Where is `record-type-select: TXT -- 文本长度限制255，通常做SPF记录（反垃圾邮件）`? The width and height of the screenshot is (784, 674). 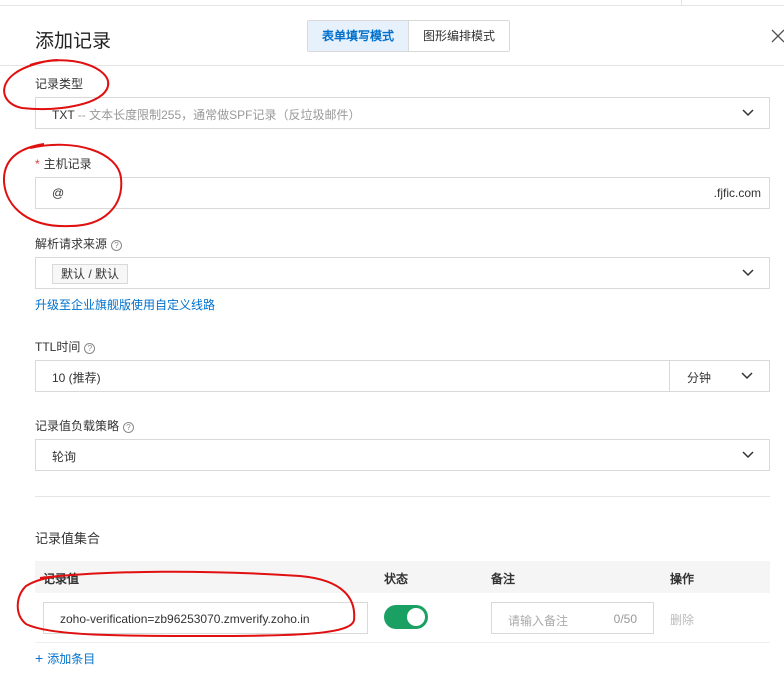 record-type-select: TXT -- 文本长度限制255，通常做SPF记录（反垃圾邮件） is located at coordinates (402, 113).